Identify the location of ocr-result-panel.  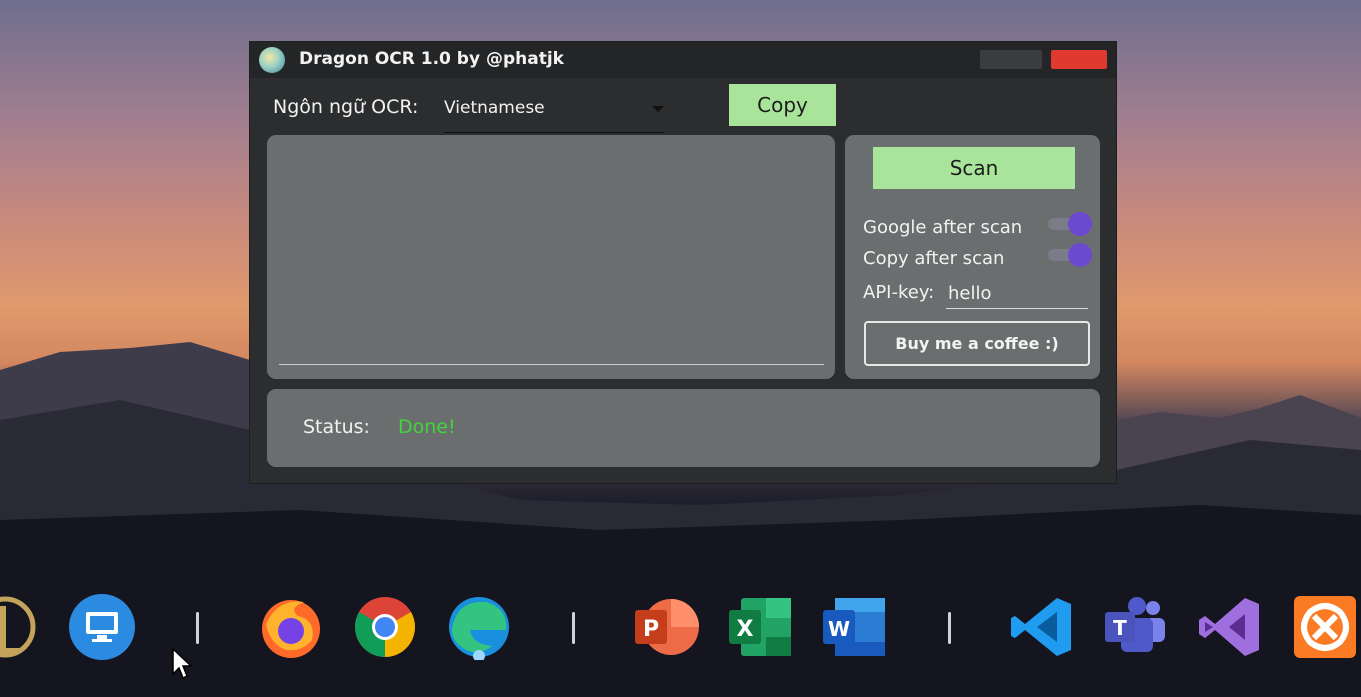
(551, 257).